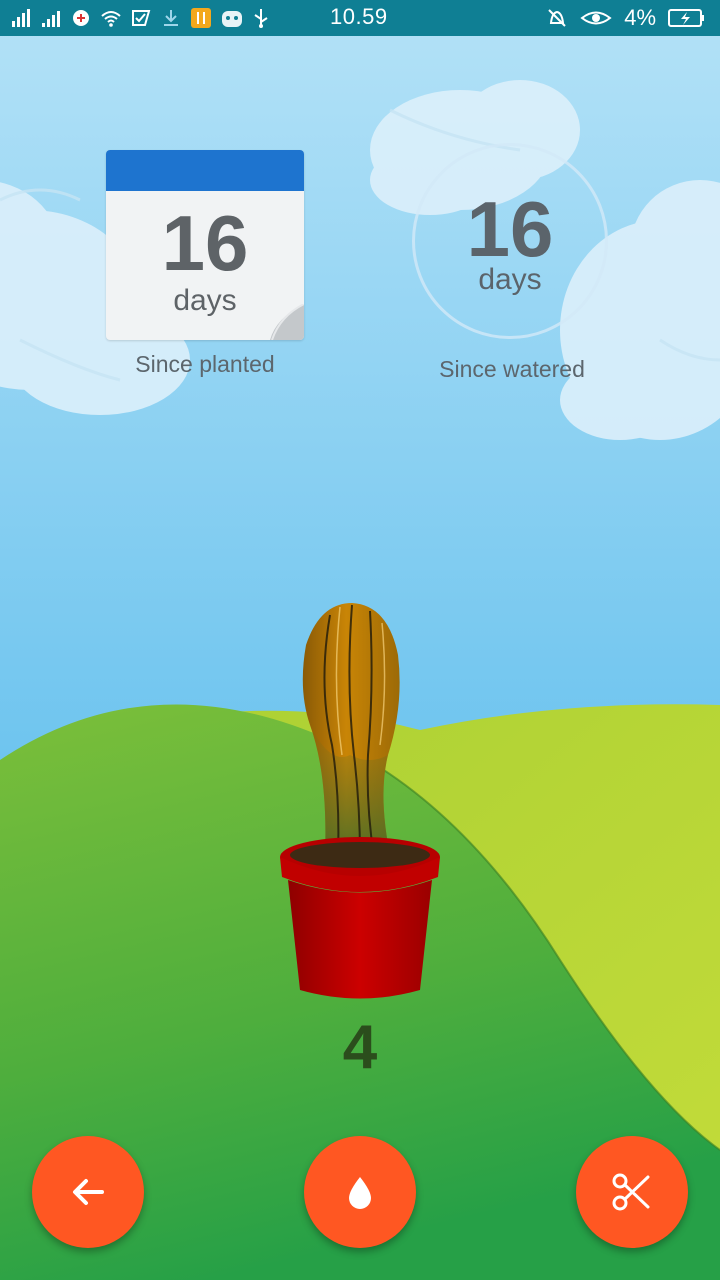 This screenshot has height=1280, width=720. Describe the element at coordinates (512, 369) in the screenshot. I see `since-watered-caption: Since watered` at that location.